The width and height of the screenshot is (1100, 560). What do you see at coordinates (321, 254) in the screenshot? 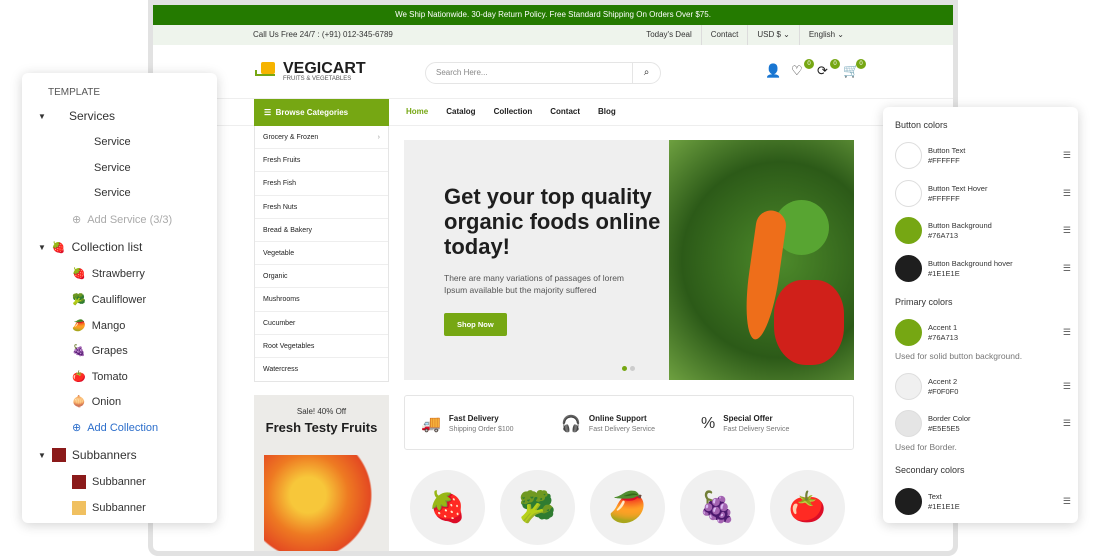
I see `category-item: Vegetable` at bounding box center [321, 254].